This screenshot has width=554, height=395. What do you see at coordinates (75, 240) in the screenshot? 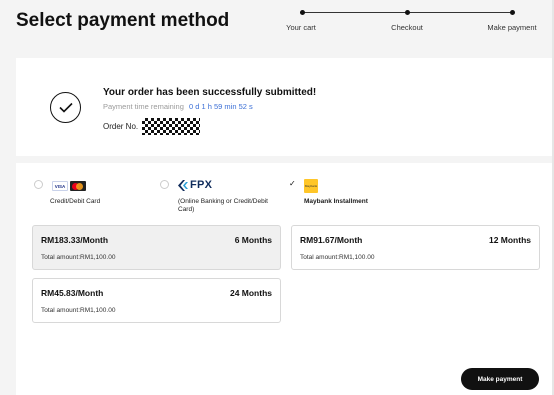
I see `plan-monthly-amount: RM183.33/Month` at bounding box center [75, 240].